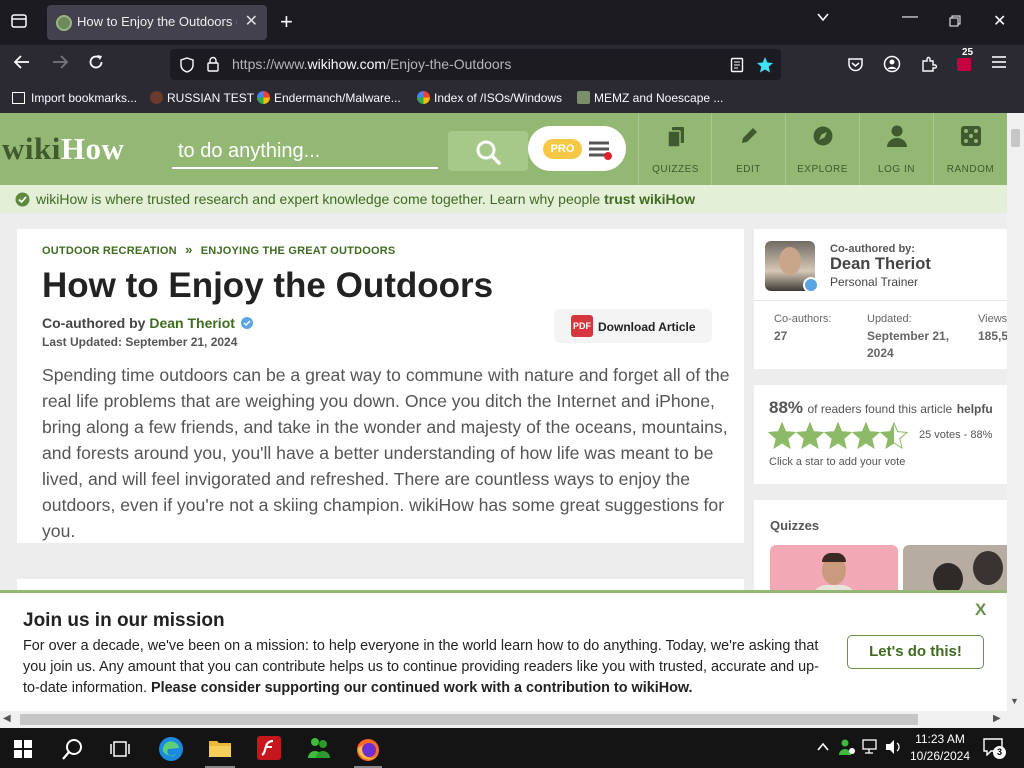  Describe the element at coordinates (892, 64) in the screenshot. I see `account-icon` at that location.